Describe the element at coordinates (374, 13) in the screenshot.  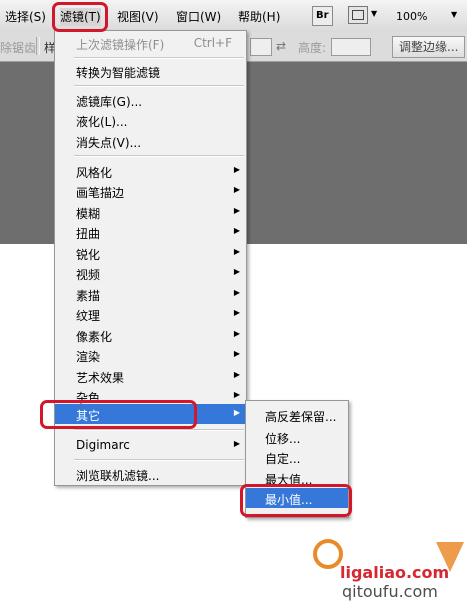
I see `chevron-down-icon: ▼` at that location.